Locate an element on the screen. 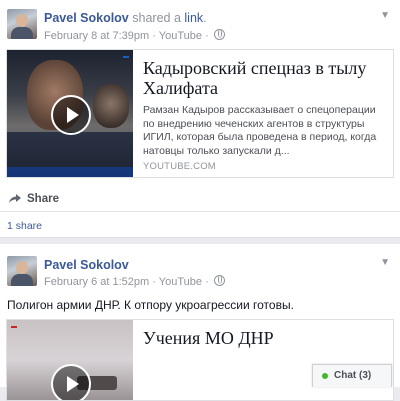 The height and width of the screenshot is (401, 400). share-count-link: 1 share is located at coordinates (24, 226).